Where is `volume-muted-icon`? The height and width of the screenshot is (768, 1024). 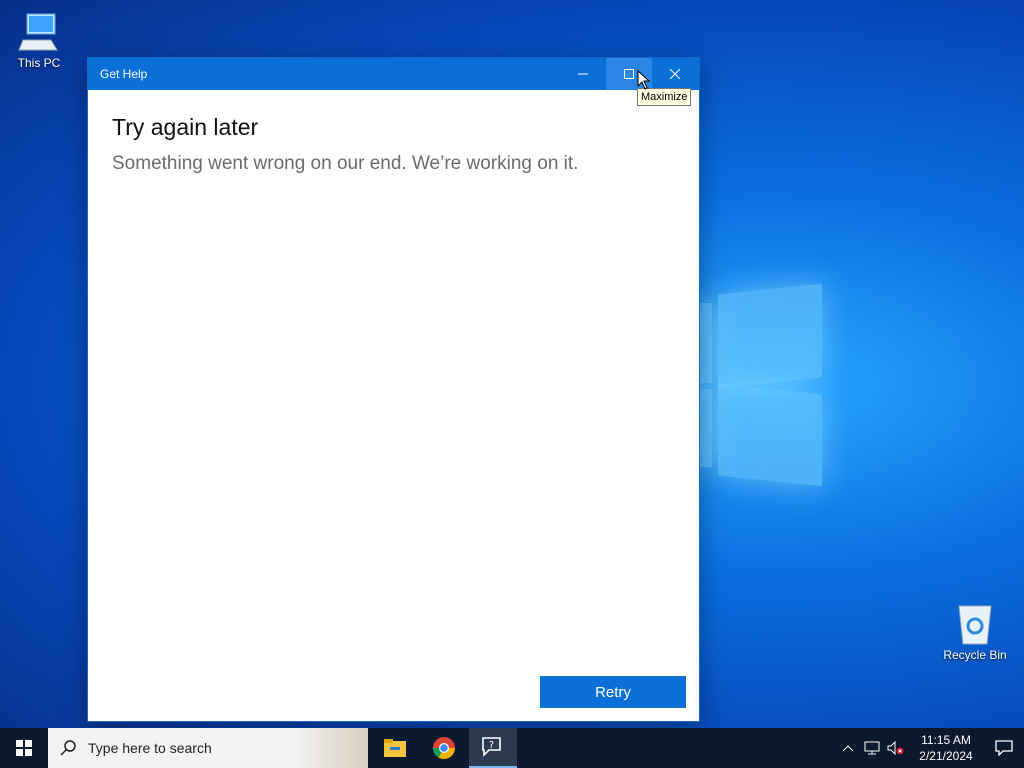
volume-muted-icon is located at coordinates (895, 748).